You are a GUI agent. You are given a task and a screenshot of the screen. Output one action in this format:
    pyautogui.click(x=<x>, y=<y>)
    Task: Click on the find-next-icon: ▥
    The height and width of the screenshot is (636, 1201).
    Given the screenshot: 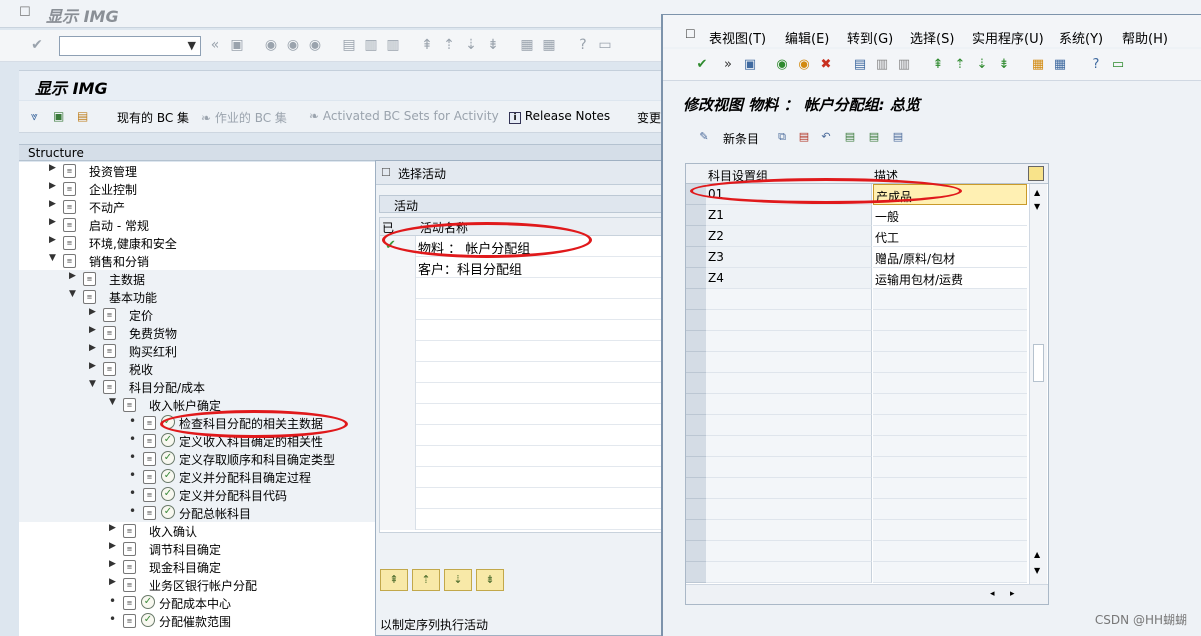 What is the action you would take?
    pyautogui.click(x=904, y=65)
    